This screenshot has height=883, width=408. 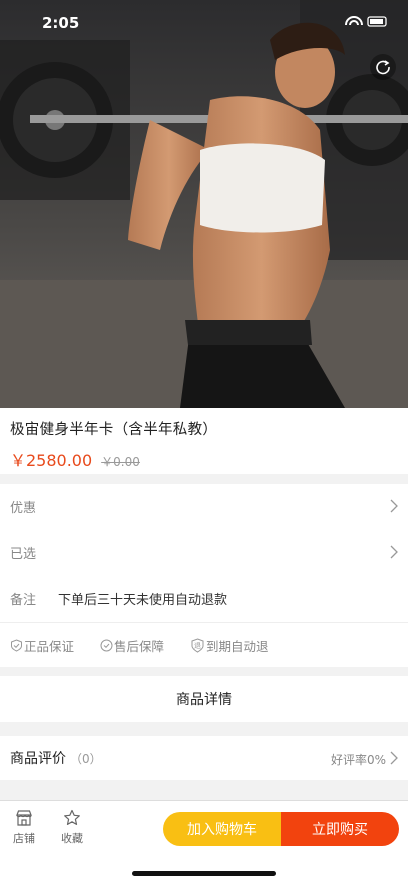 I want to click on guarantee-after-sale-label: 售后保障, so click(x=139, y=646).